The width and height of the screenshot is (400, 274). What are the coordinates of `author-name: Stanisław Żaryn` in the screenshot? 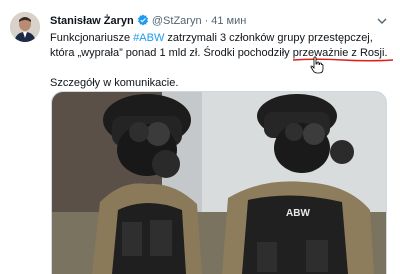 It's located at (92, 21).